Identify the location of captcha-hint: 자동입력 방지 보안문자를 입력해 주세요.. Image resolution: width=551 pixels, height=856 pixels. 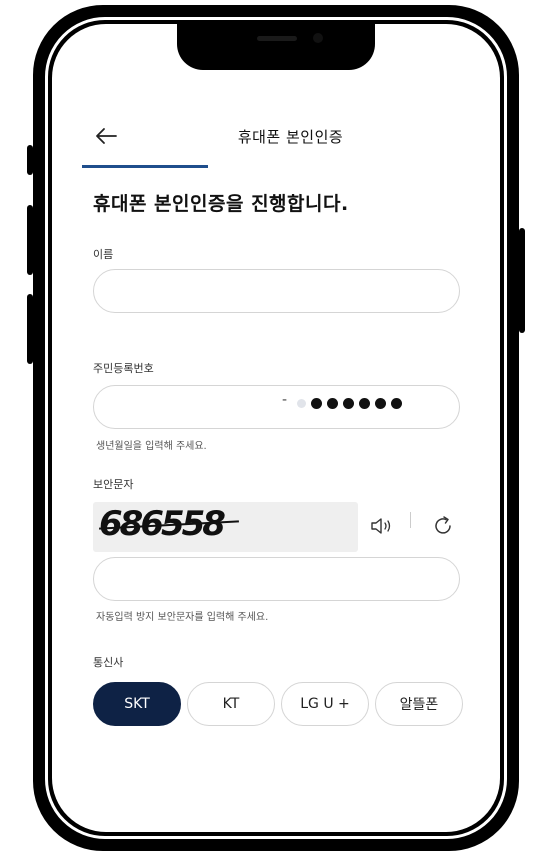
(182, 617).